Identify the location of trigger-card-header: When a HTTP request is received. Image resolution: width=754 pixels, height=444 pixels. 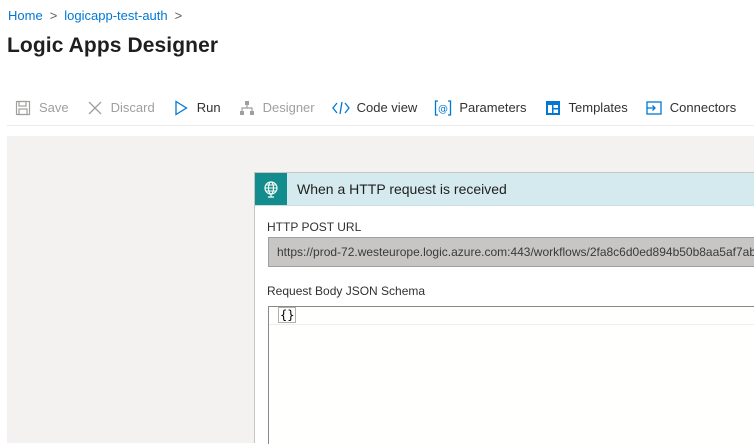
(504, 189).